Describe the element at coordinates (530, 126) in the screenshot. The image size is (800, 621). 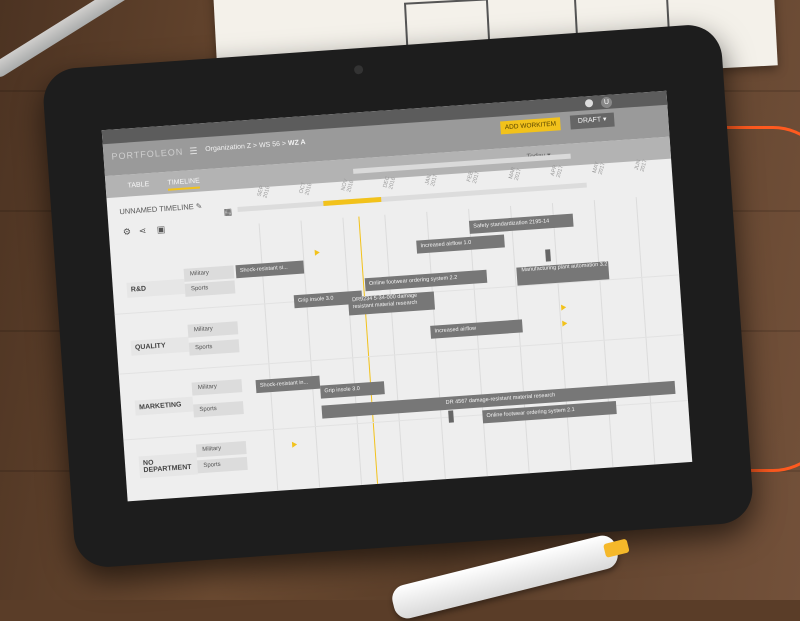
I see `add-workitem-button: ADD WORKITEM` at that location.